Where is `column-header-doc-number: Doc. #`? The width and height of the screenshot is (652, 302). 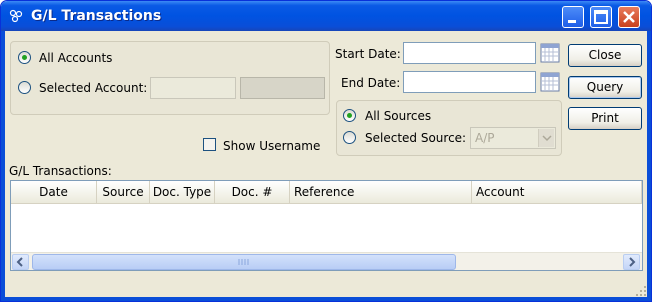 column-header-doc-number: Doc. # is located at coordinates (252, 192).